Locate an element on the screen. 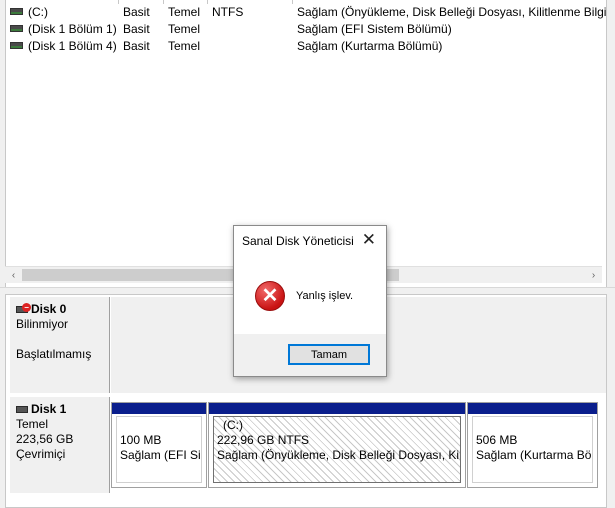 The image size is (615, 508). partition-size: 222,96 GB NTFS is located at coordinates (263, 440).